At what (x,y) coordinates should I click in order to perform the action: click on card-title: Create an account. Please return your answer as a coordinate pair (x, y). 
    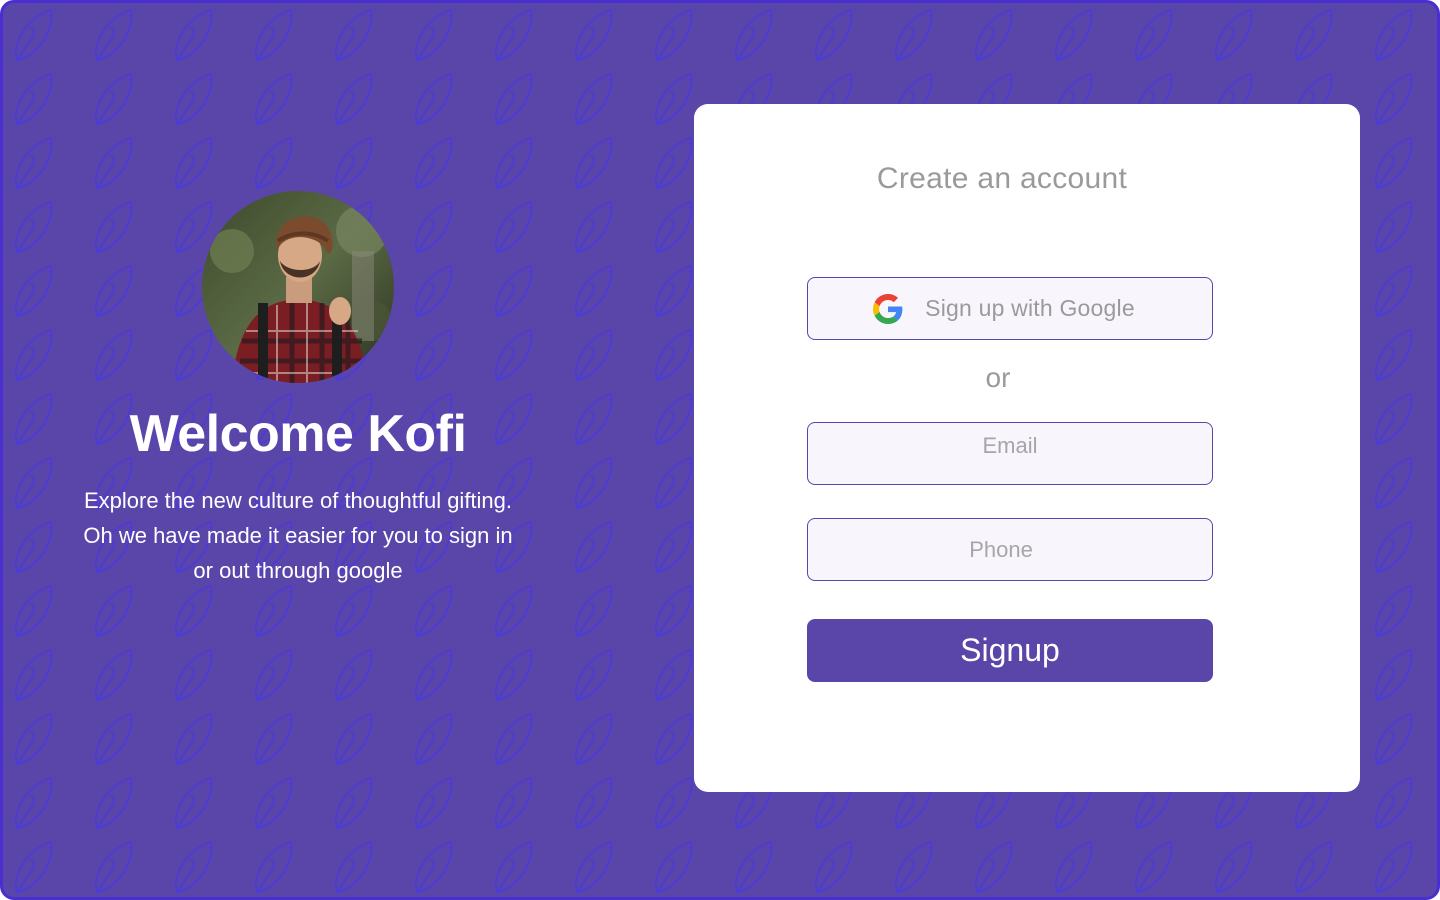
    Looking at the image, I should click on (1002, 178).